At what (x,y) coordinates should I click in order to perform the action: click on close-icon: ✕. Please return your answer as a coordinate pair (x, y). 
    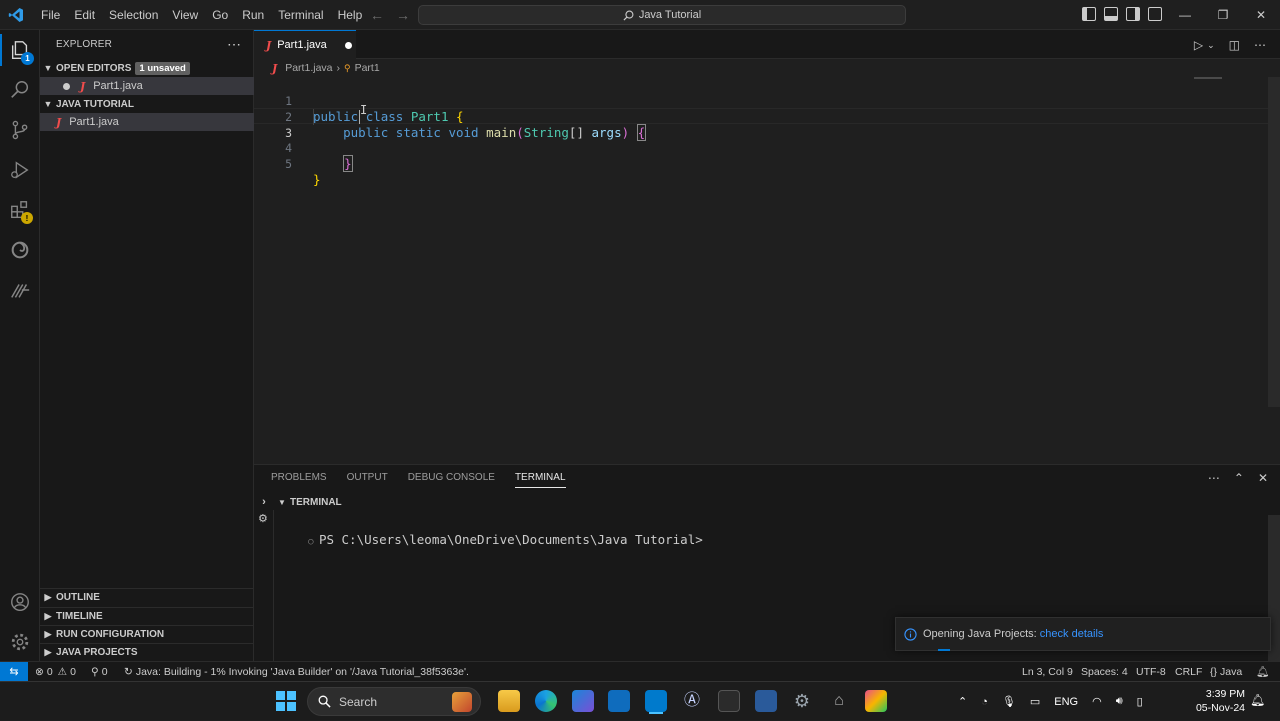
    Looking at the image, I should click on (1261, 15).